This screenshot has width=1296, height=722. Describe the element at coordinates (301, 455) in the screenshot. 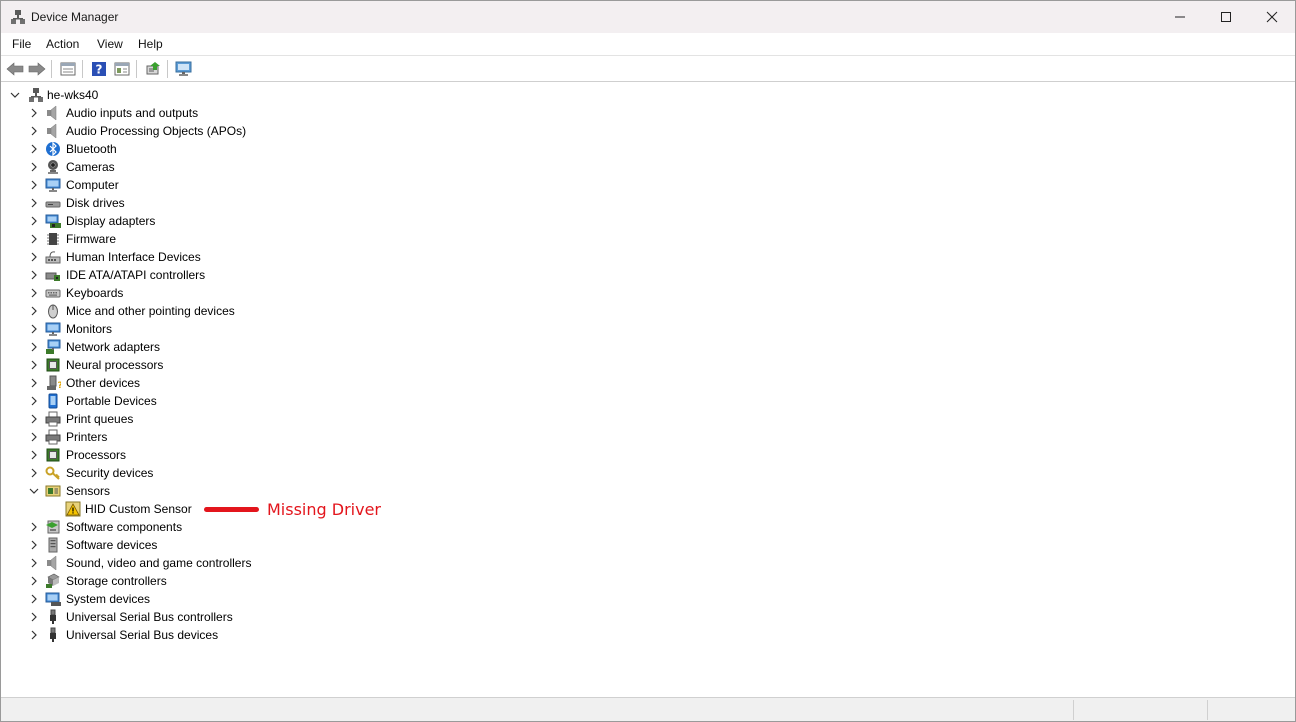

I see `tree-item-category: Processors` at that location.